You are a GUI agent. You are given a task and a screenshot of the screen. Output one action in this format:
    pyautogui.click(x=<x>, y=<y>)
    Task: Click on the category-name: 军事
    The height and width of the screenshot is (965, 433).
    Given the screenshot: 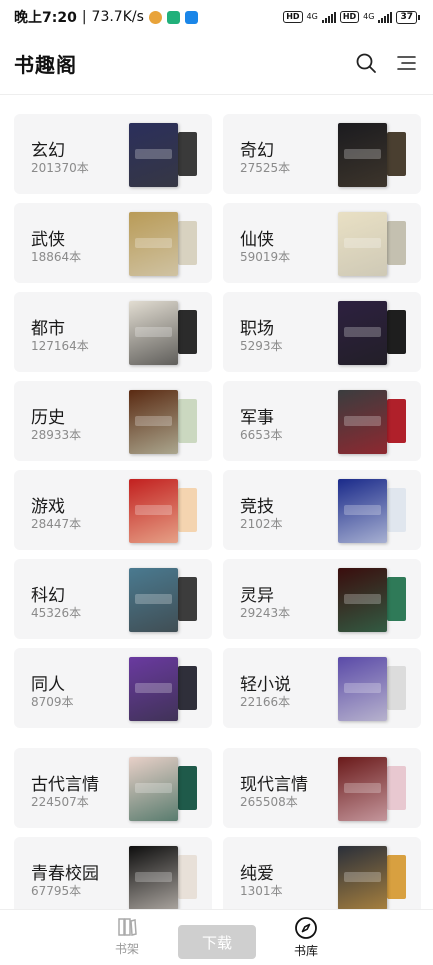 What is the action you would take?
    pyautogui.click(x=257, y=418)
    